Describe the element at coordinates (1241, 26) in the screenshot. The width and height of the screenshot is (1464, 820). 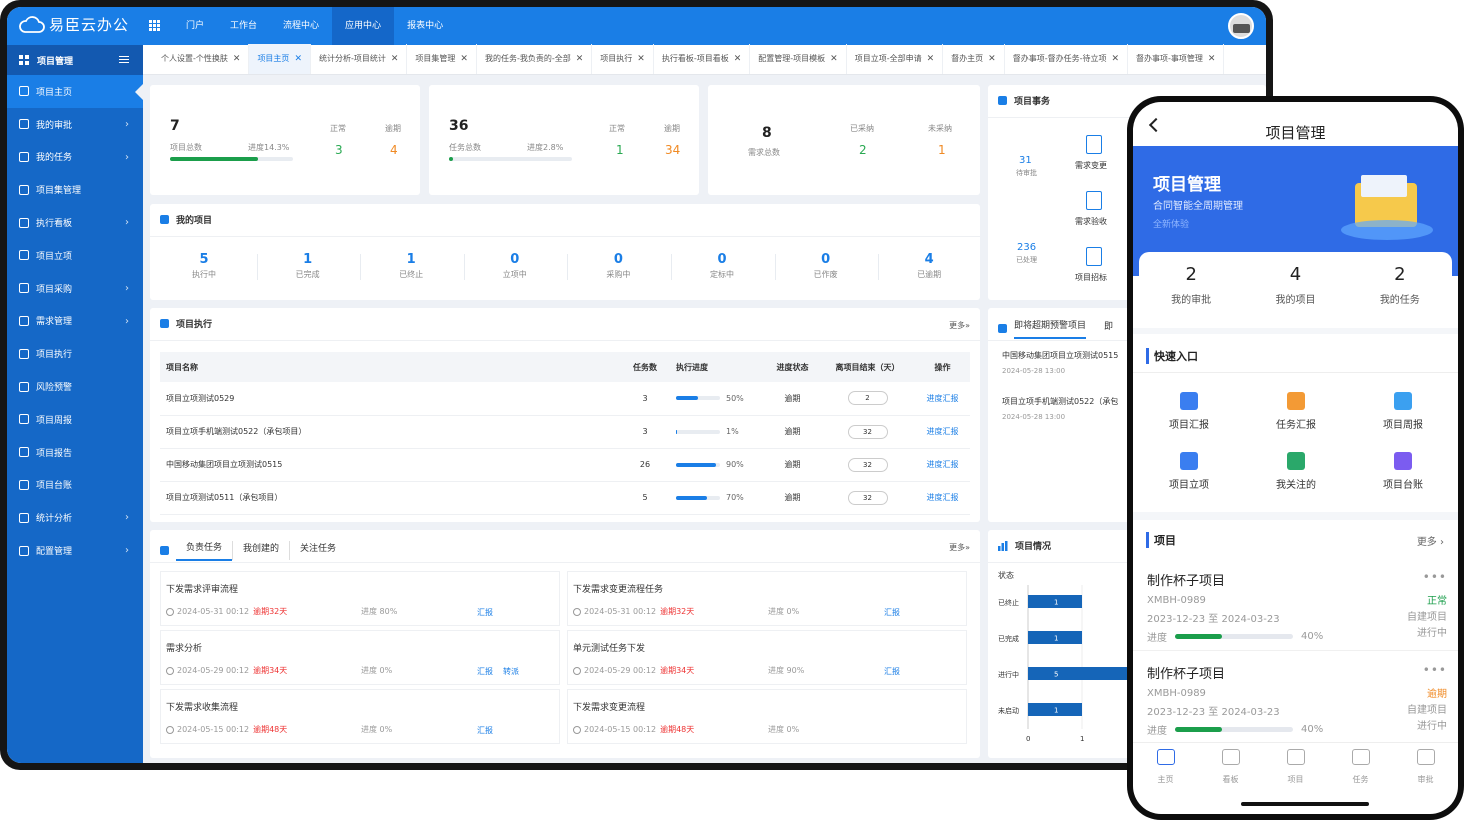
I see `avatar` at that location.